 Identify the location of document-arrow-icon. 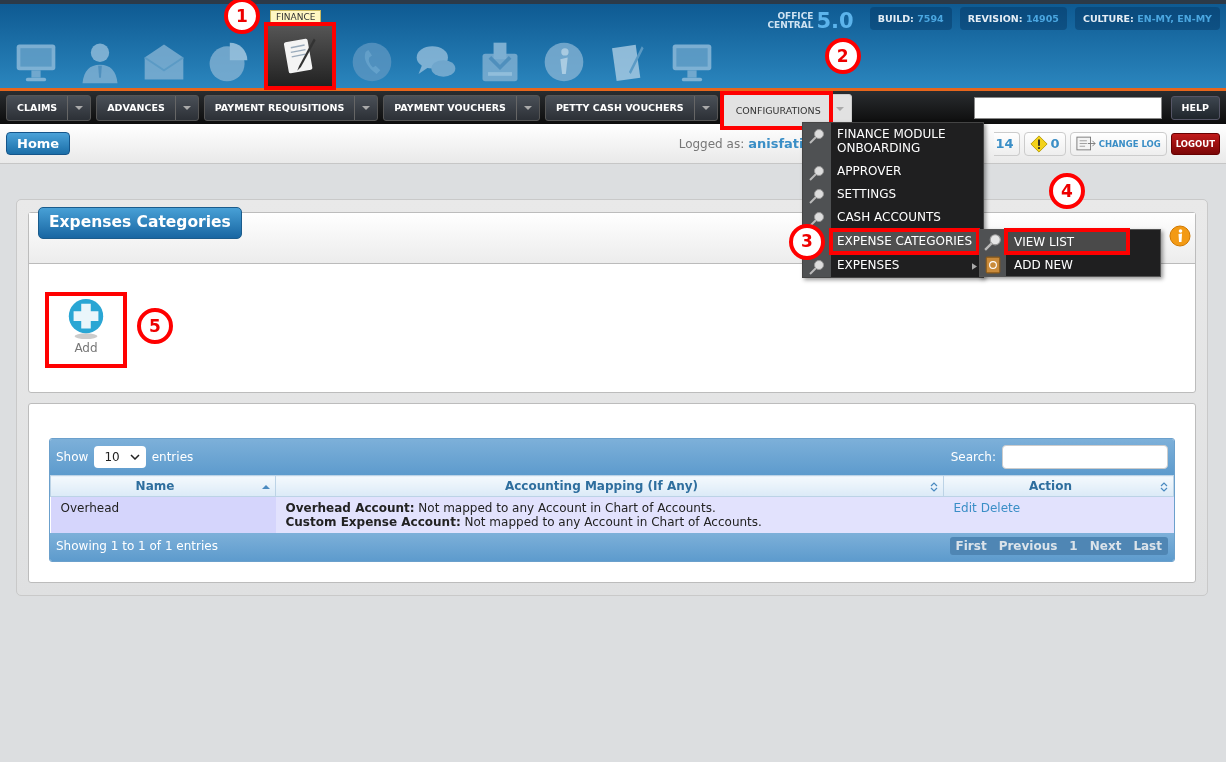
(1085, 143).